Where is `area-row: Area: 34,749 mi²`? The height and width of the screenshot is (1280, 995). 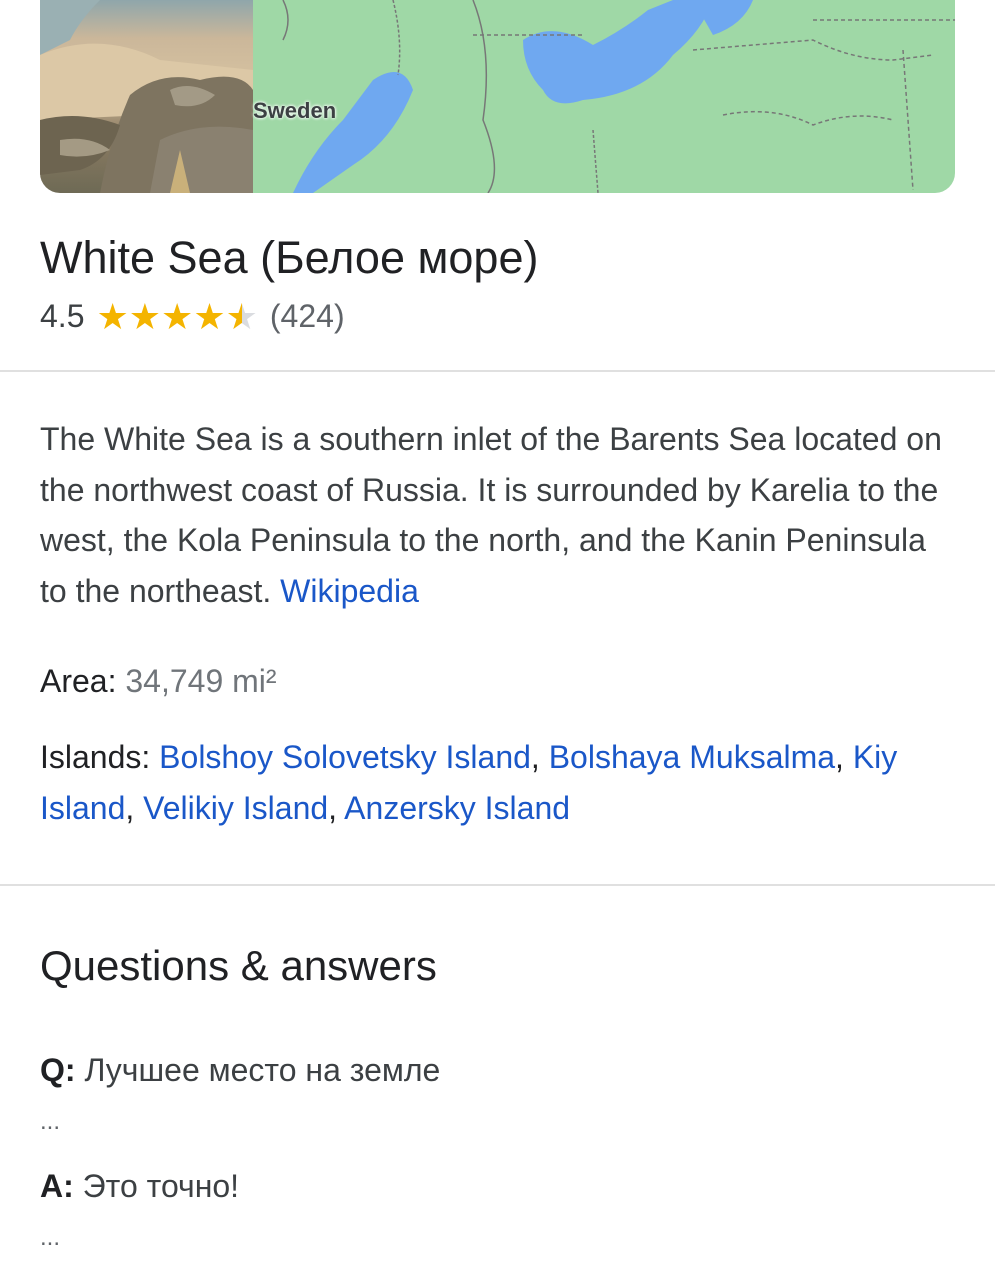 area-row: Area: 34,749 mi² is located at coordinates (158, 681).